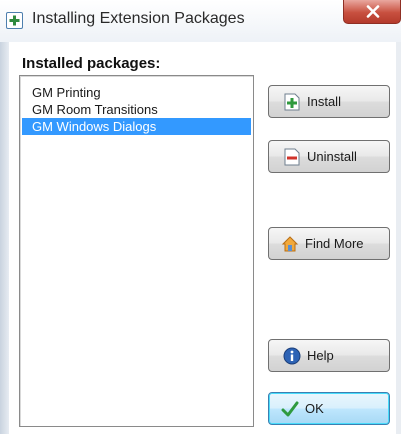 This screenshot has height=434, width=401. I want to click on find-more-icon, so click(290, 244).